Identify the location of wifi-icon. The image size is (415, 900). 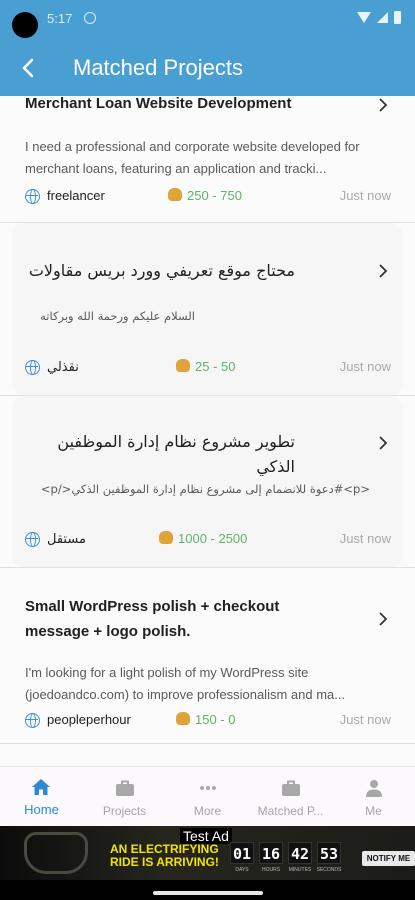
(364, 17).